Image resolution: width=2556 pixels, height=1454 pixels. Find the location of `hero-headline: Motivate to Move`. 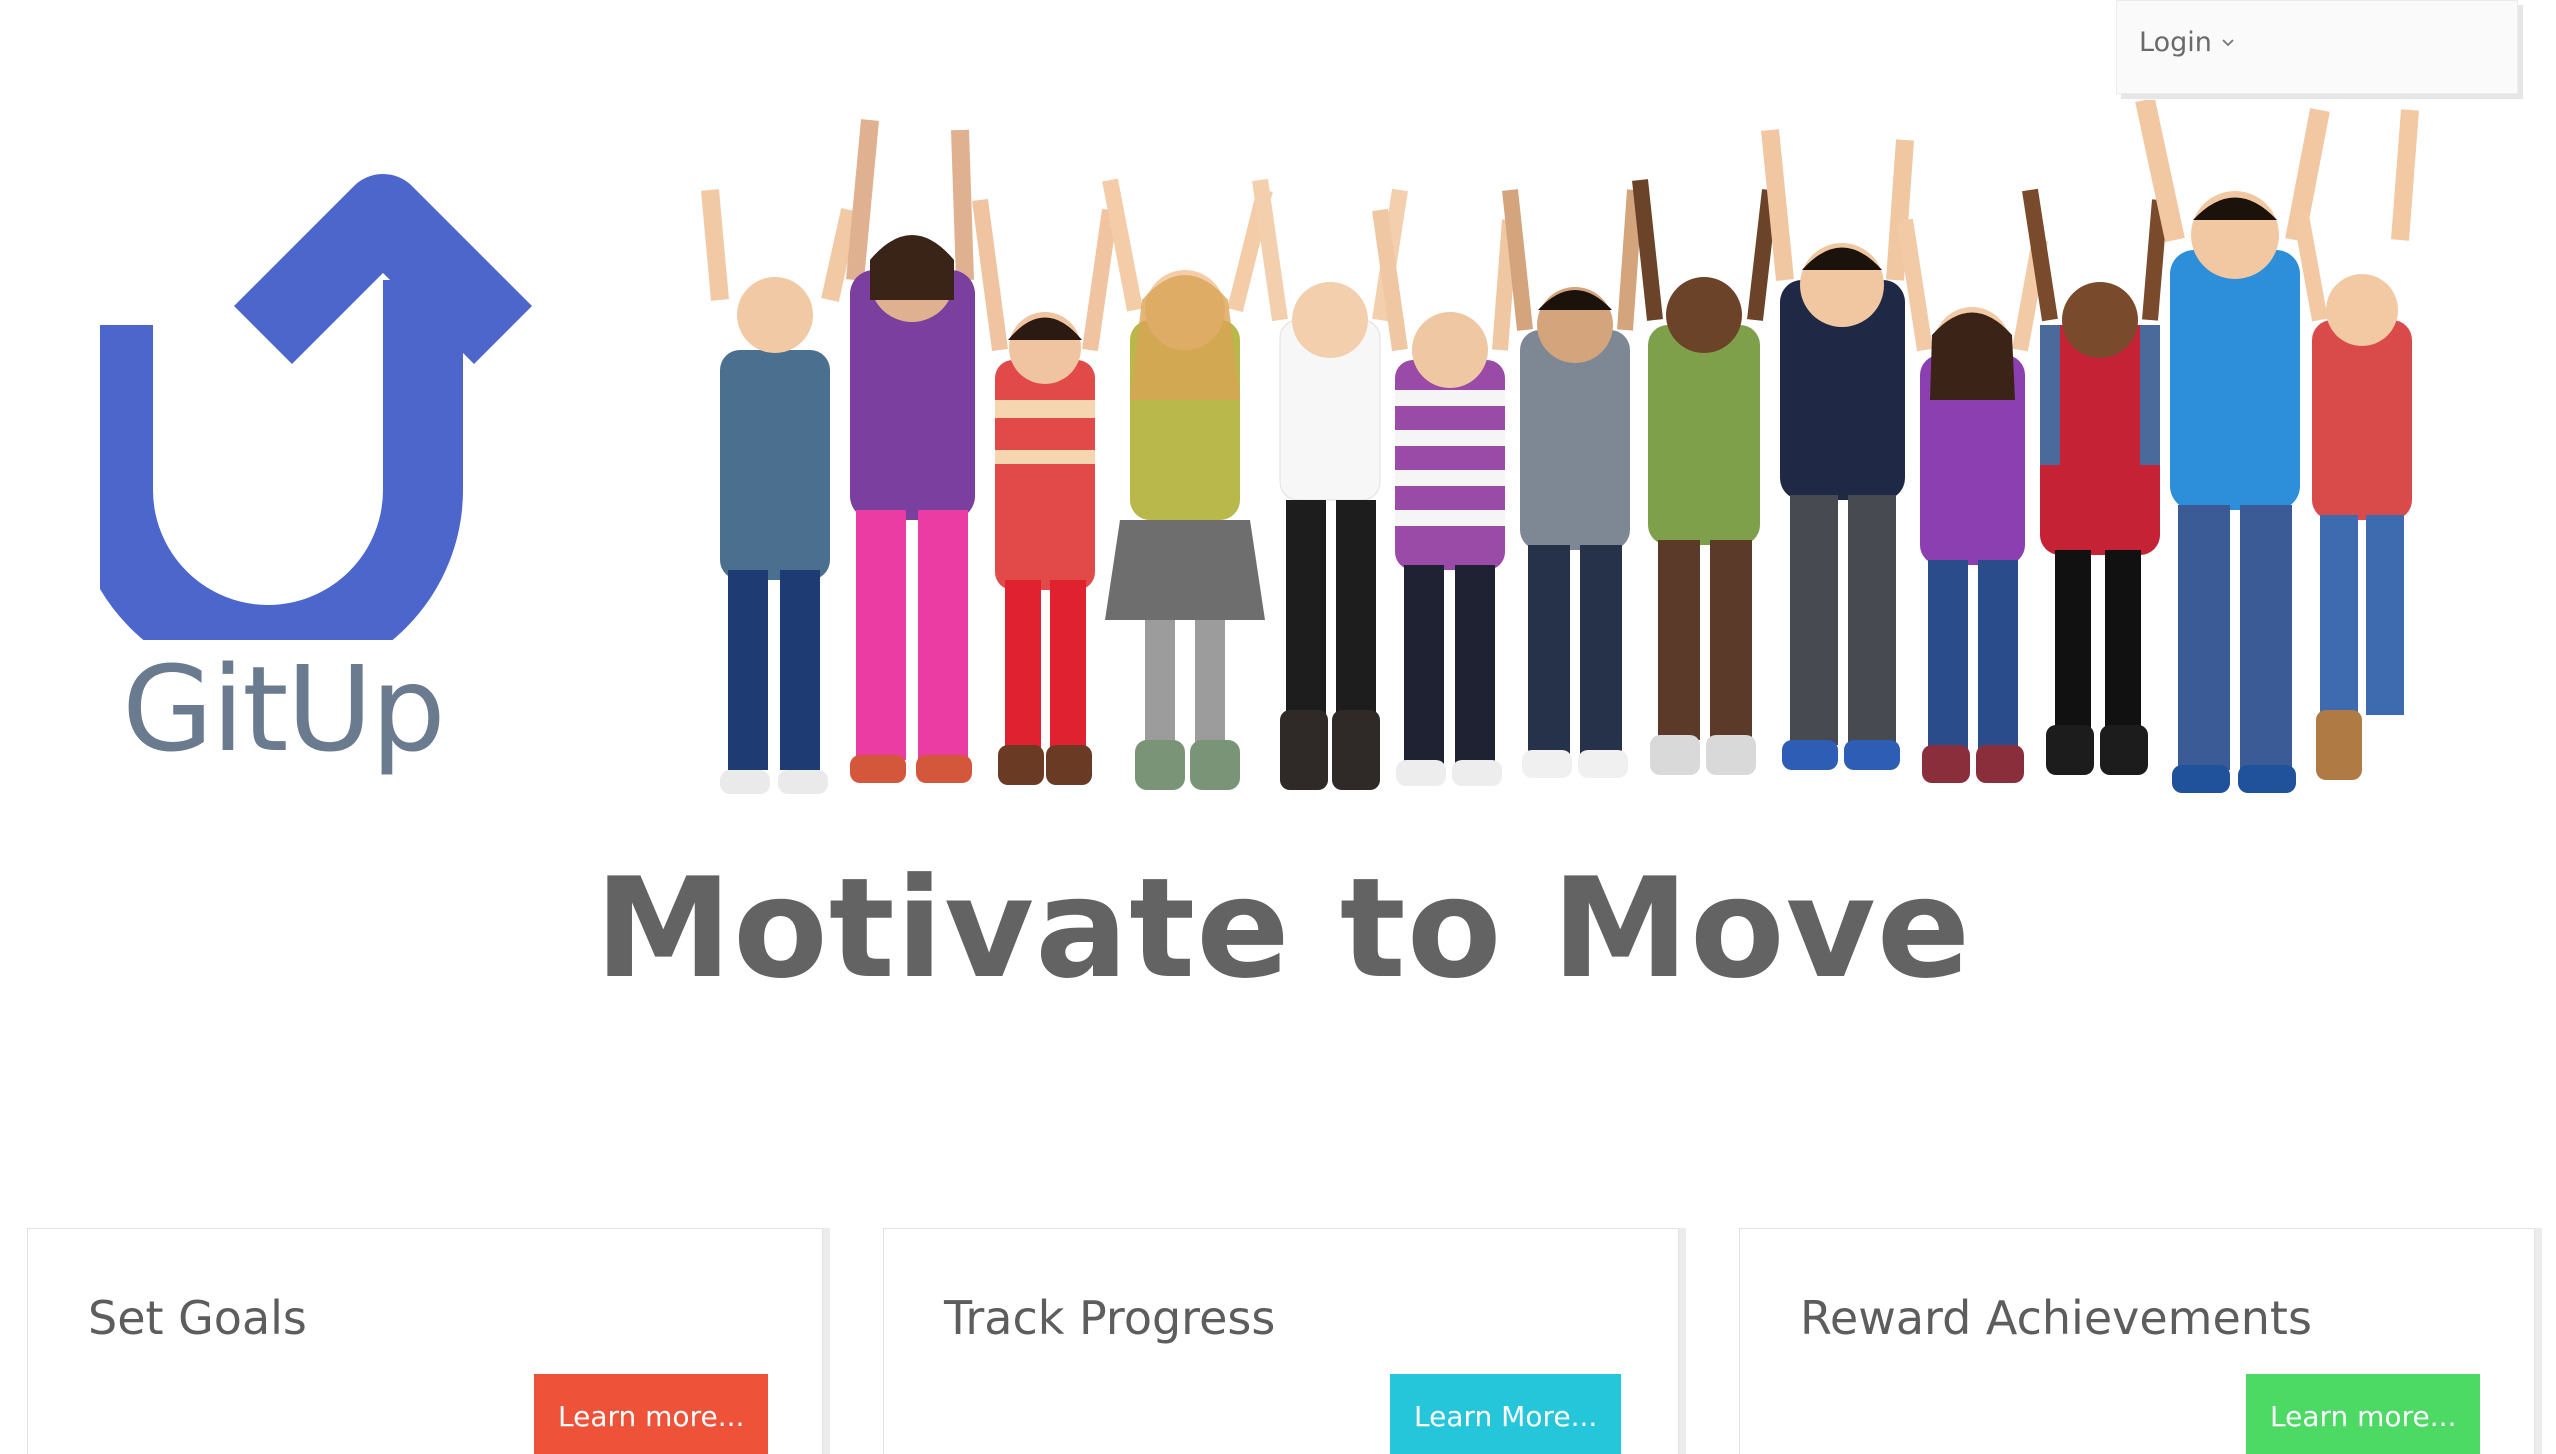

hero-headline: Motivate to Move is located at coordinates (1283, 928).